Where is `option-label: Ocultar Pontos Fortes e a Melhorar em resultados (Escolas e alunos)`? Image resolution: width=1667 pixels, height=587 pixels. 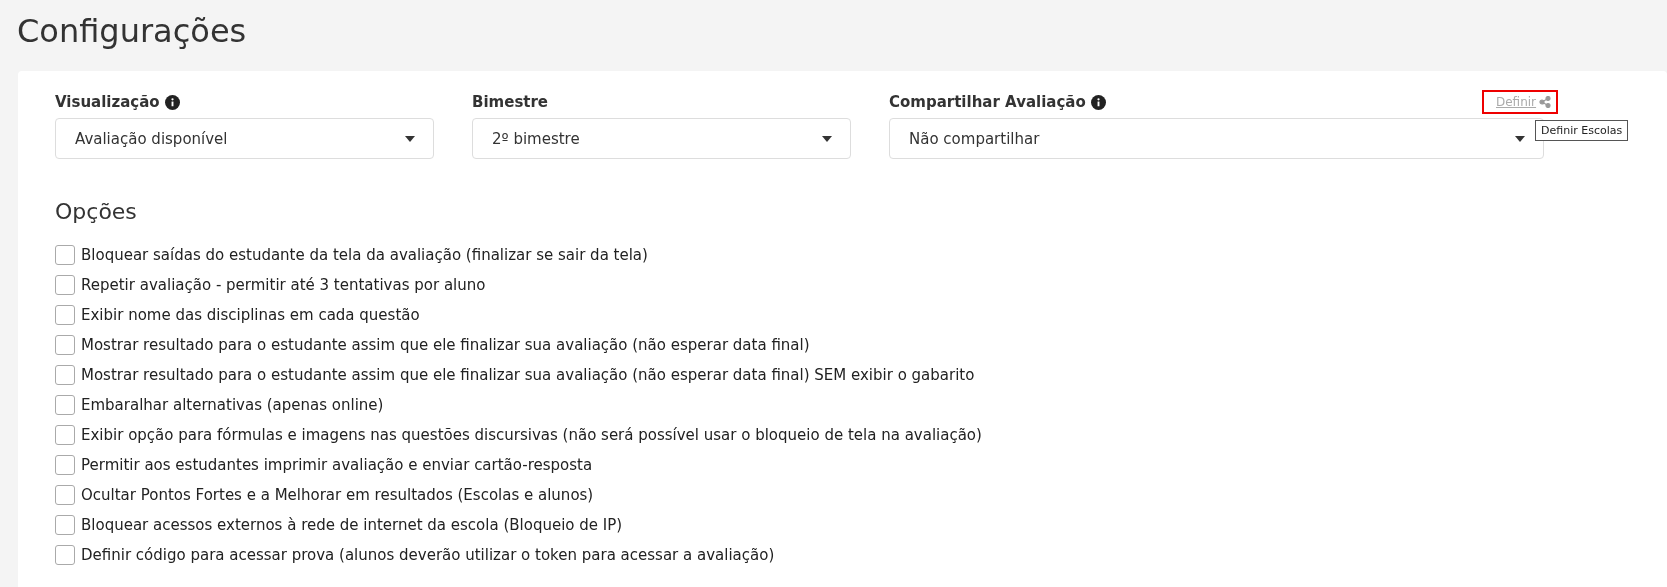
option-label: Ocultar Pontos Fortes e a Melhorar em resultados (Escolas e alunos) is located at coordinates (337, 495).